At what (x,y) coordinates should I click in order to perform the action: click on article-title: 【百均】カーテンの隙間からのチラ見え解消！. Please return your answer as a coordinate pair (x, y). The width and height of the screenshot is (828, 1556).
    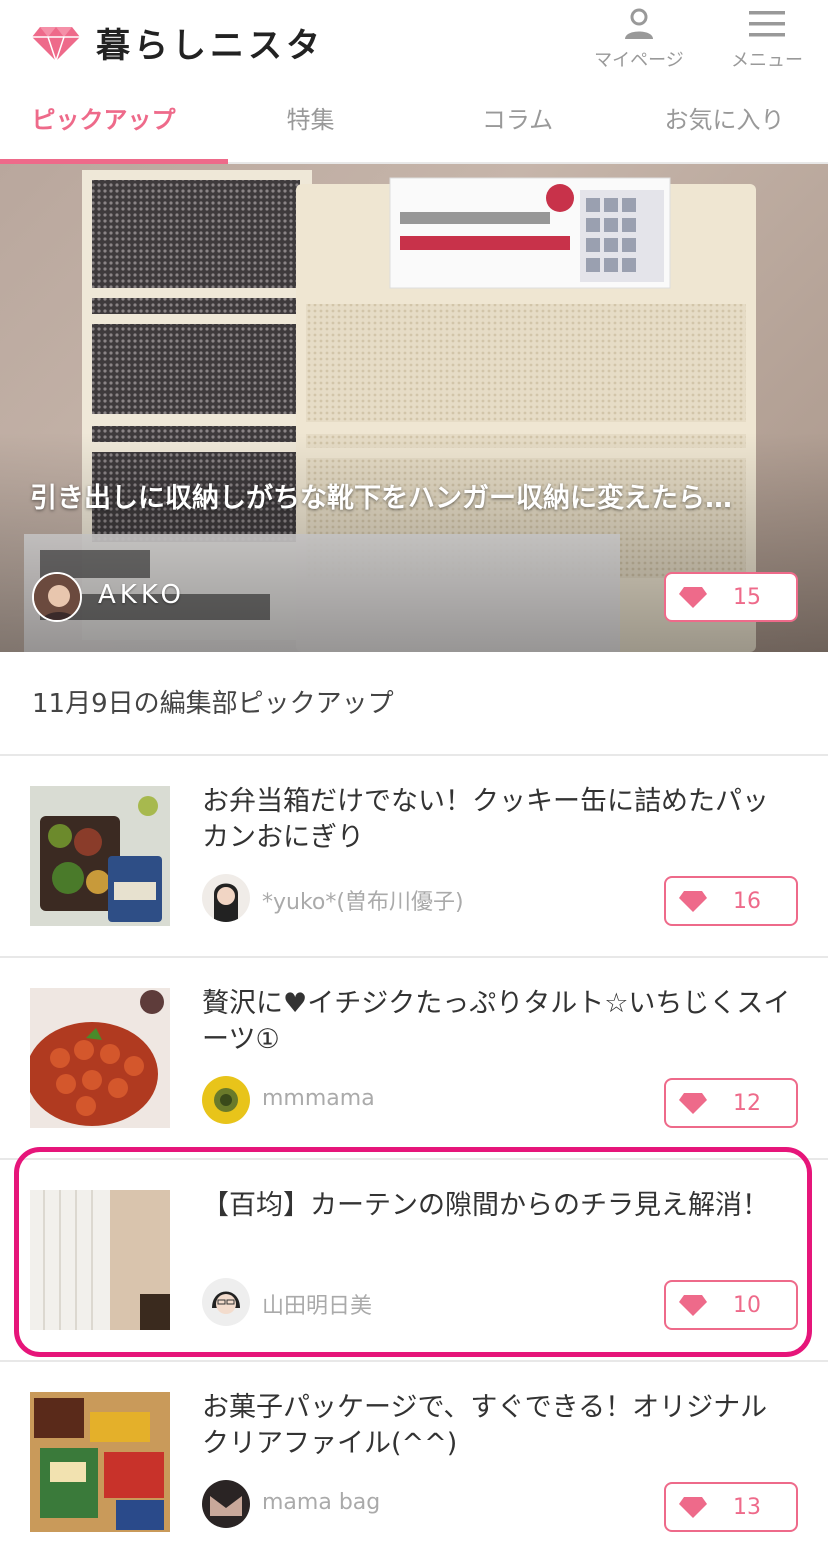
    Looking at the image, I should click on (485, 1205).